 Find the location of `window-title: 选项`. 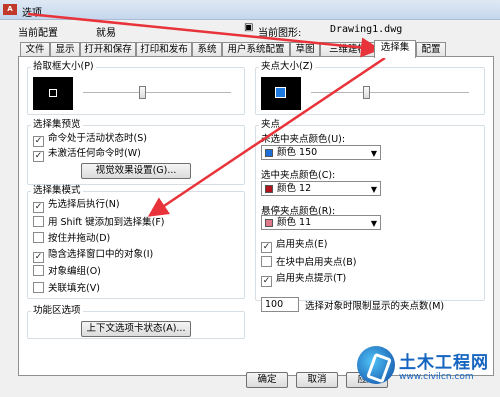

window-title: 选项 is located at coordinates (32, 13).